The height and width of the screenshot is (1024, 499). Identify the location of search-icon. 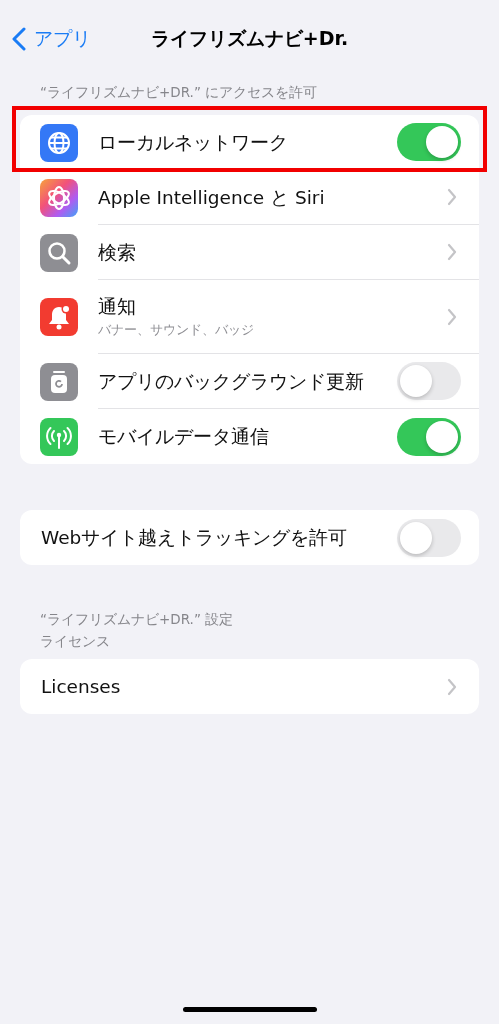
(59, 252).